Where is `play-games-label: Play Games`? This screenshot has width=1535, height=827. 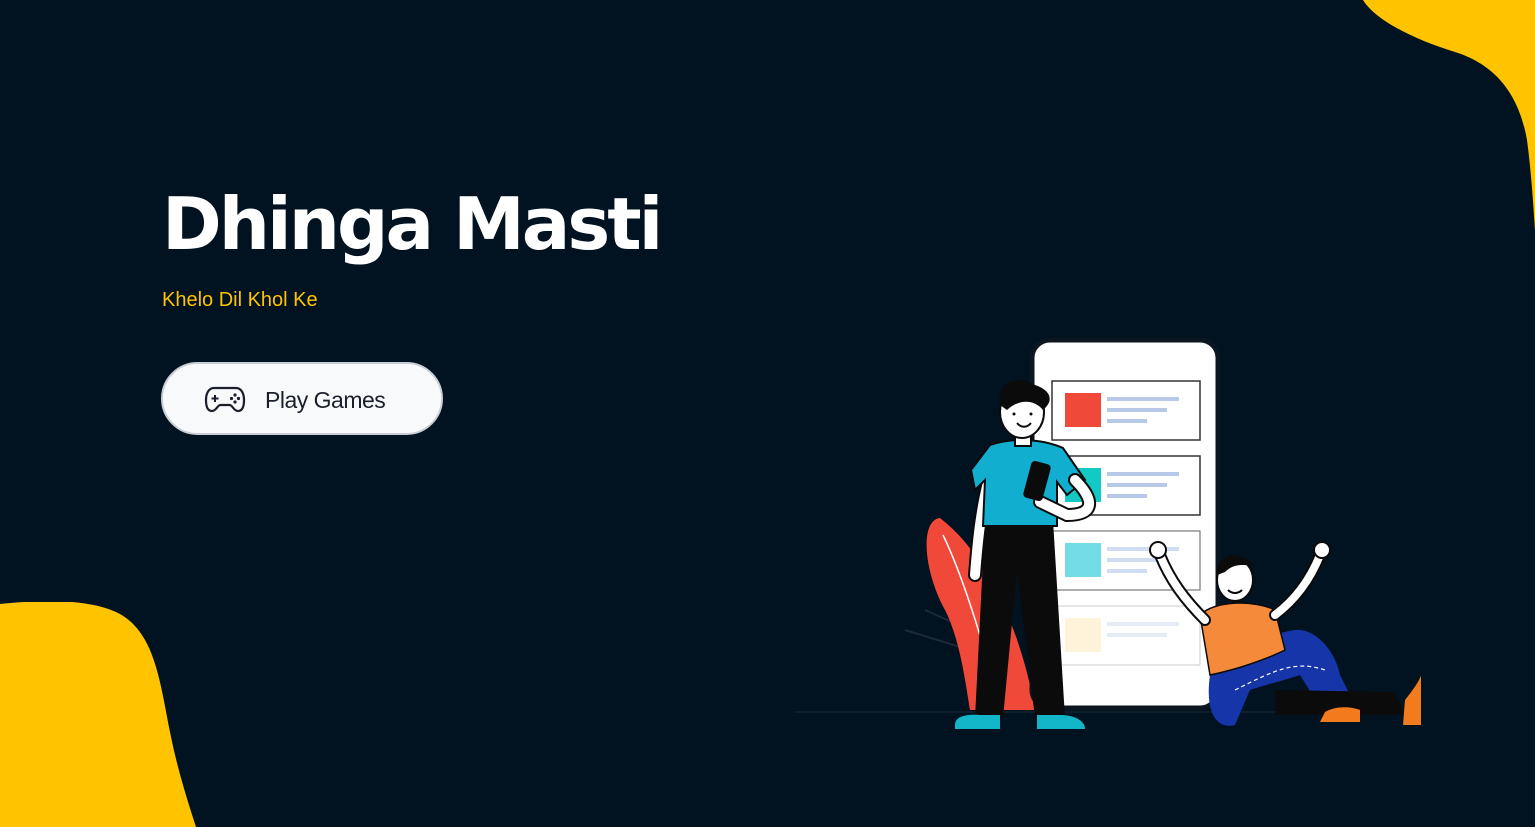
play-games-label: Play Games is located at coordinates (325, 400).